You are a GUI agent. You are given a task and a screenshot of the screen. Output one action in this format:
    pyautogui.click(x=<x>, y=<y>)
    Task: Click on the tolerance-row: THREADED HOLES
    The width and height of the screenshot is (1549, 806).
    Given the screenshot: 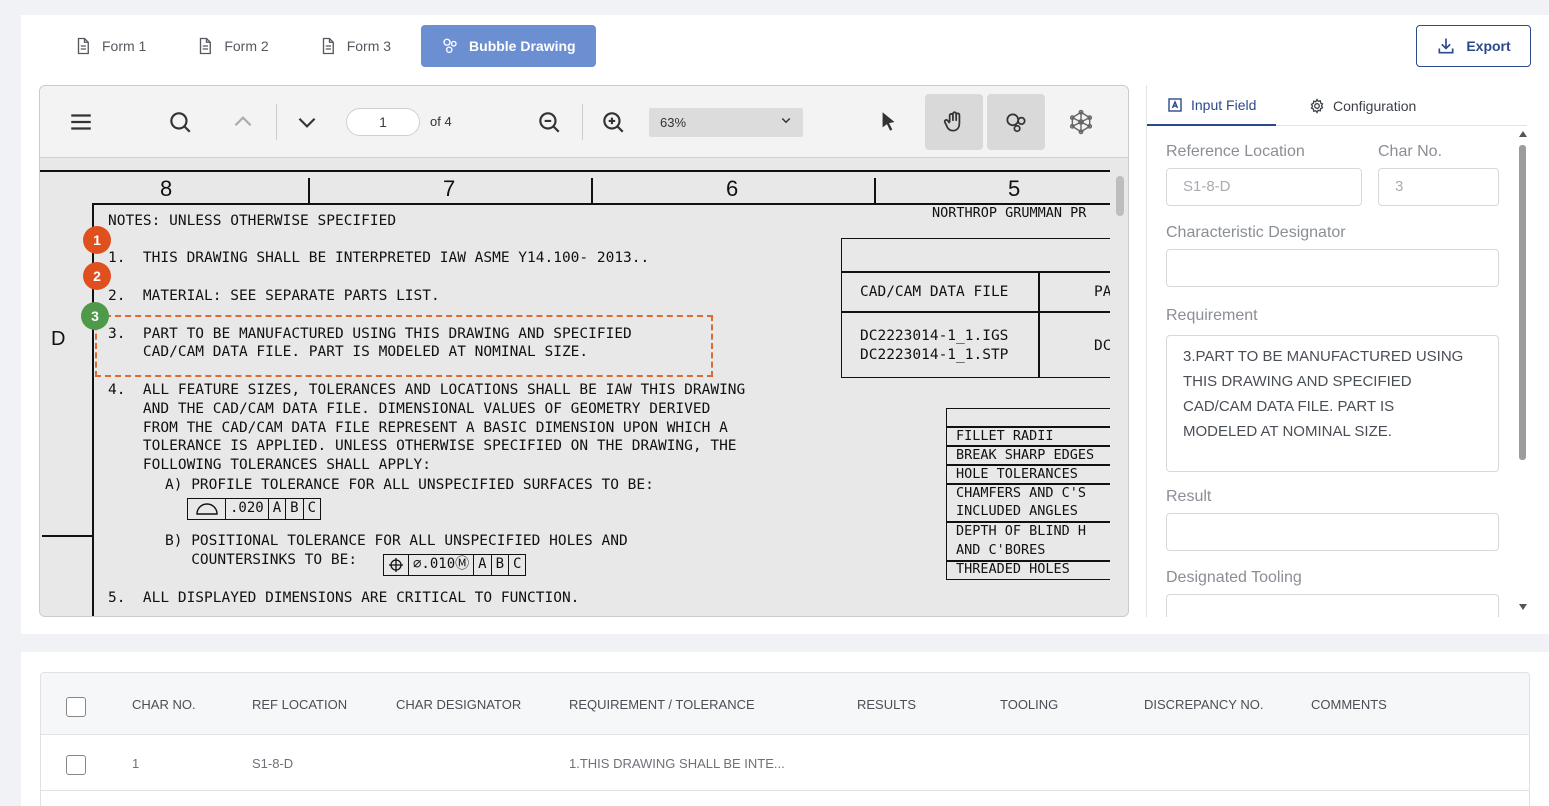 What is the action you would take?
    pyautogui.click(x=1013, y=569)
    